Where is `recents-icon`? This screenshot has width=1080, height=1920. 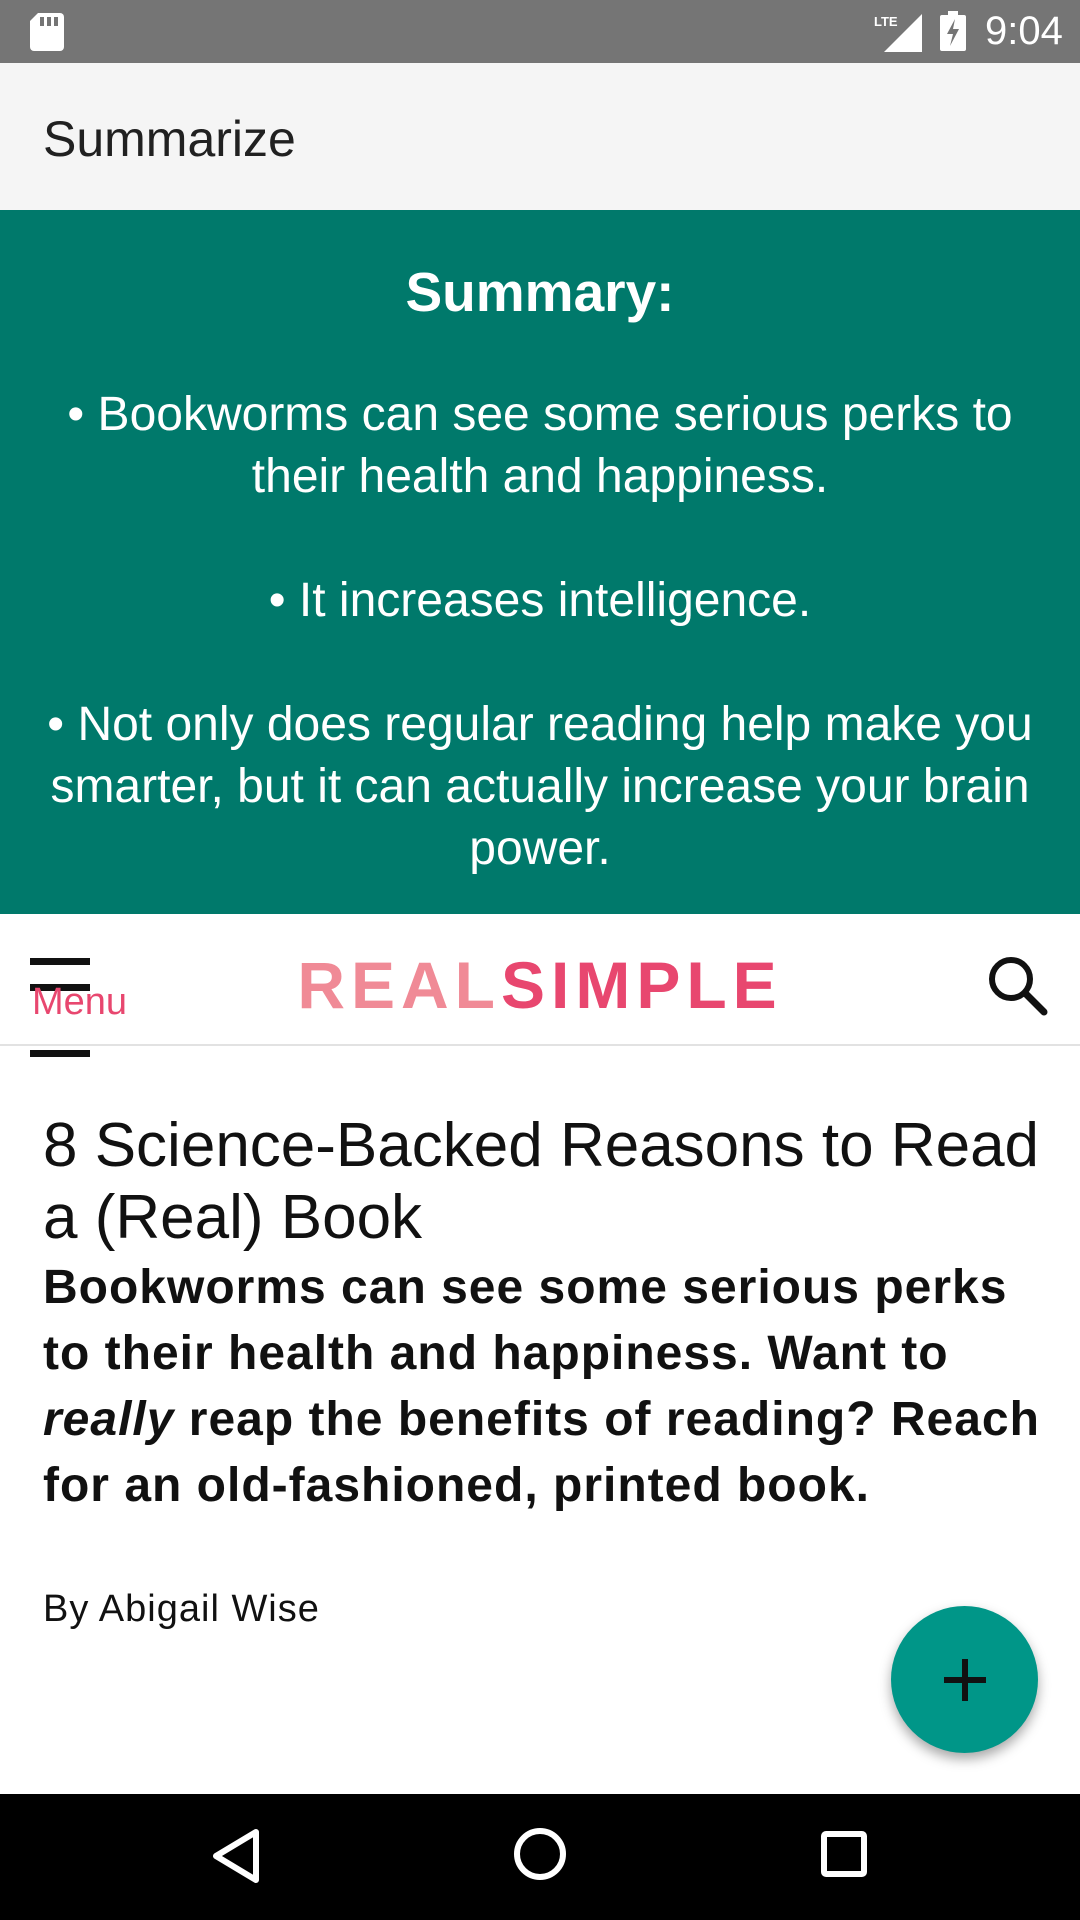
recents-icon is located at coordinates (844, 1854).